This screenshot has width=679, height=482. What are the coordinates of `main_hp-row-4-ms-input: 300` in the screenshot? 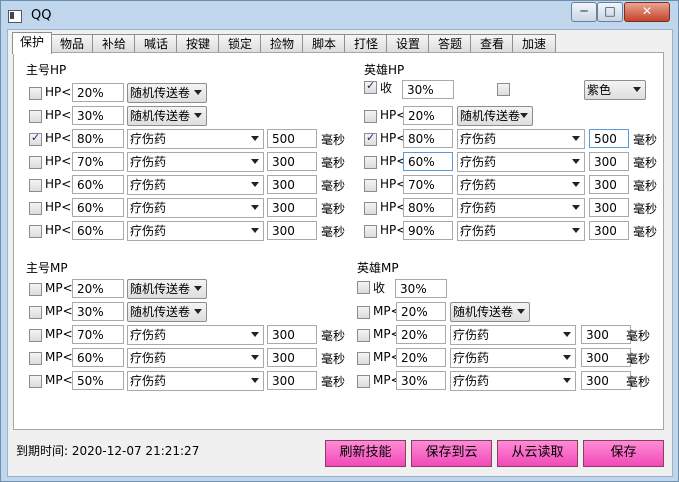 It's located at (292, 184).